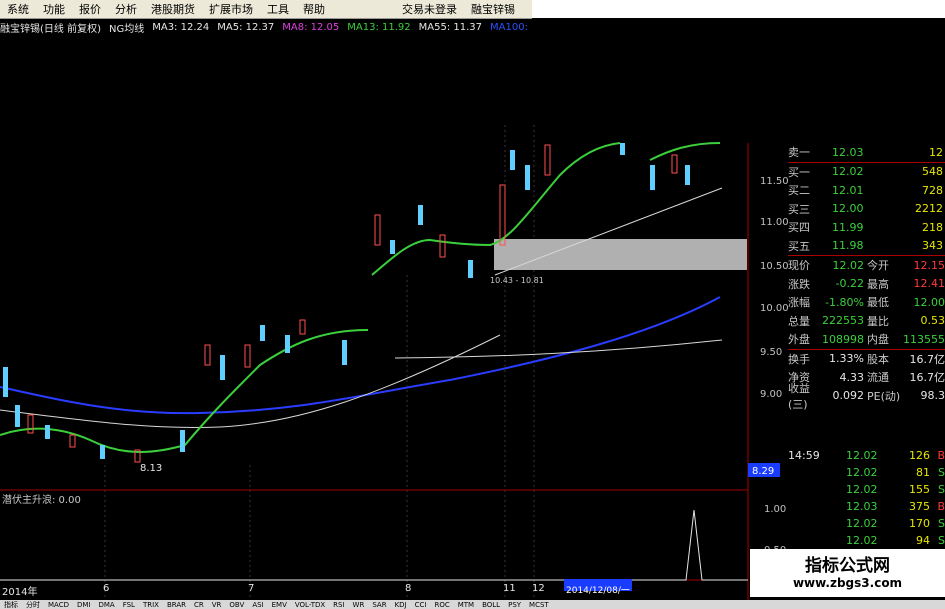 This screenshot has width=945, height=609. I want to click on indicator-tab: DMA, so click(106, 605).